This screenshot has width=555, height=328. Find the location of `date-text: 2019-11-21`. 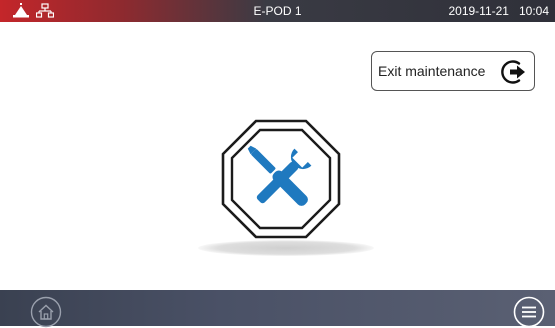

date-text: 2019-11-21 is located at coordinates (478, 11).